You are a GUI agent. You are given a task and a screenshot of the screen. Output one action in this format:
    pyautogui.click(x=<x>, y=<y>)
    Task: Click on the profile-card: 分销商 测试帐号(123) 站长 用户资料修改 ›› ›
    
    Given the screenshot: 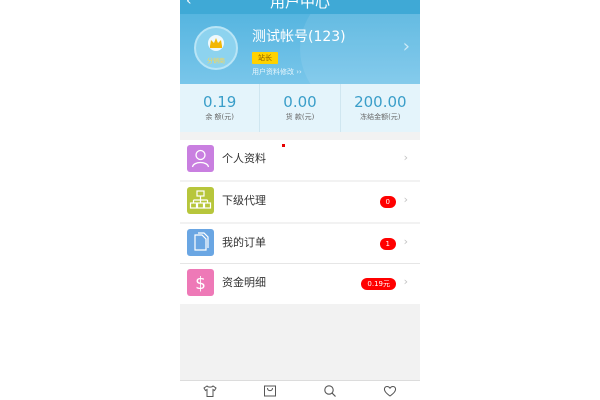 What is the action you would take?
    pyautogui.click(x=300, y=49)
    